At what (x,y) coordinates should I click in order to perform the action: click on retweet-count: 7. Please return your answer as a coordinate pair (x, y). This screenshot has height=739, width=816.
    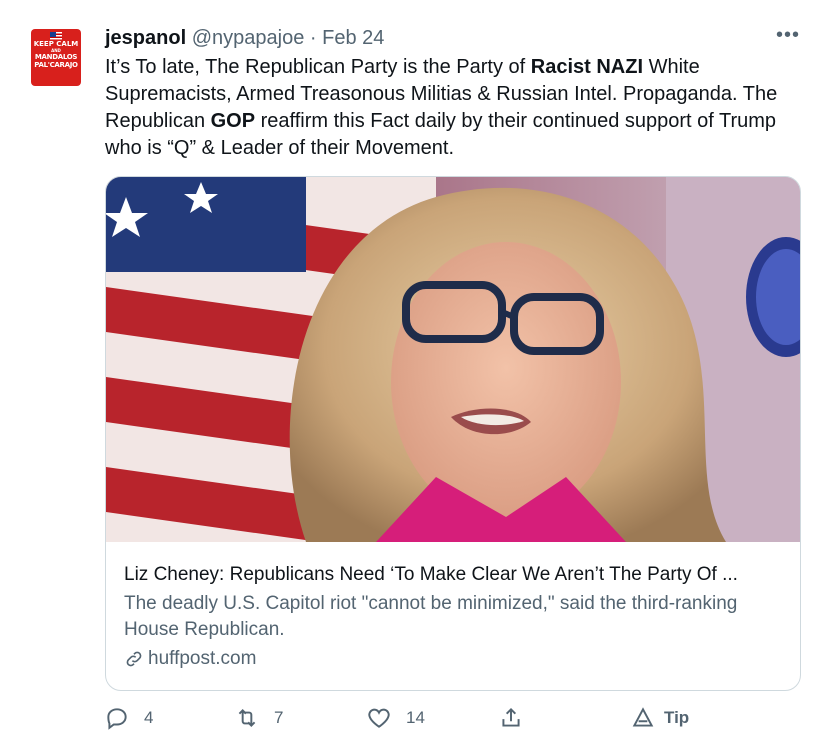
    Looking at the image, I should click on (279, 717).